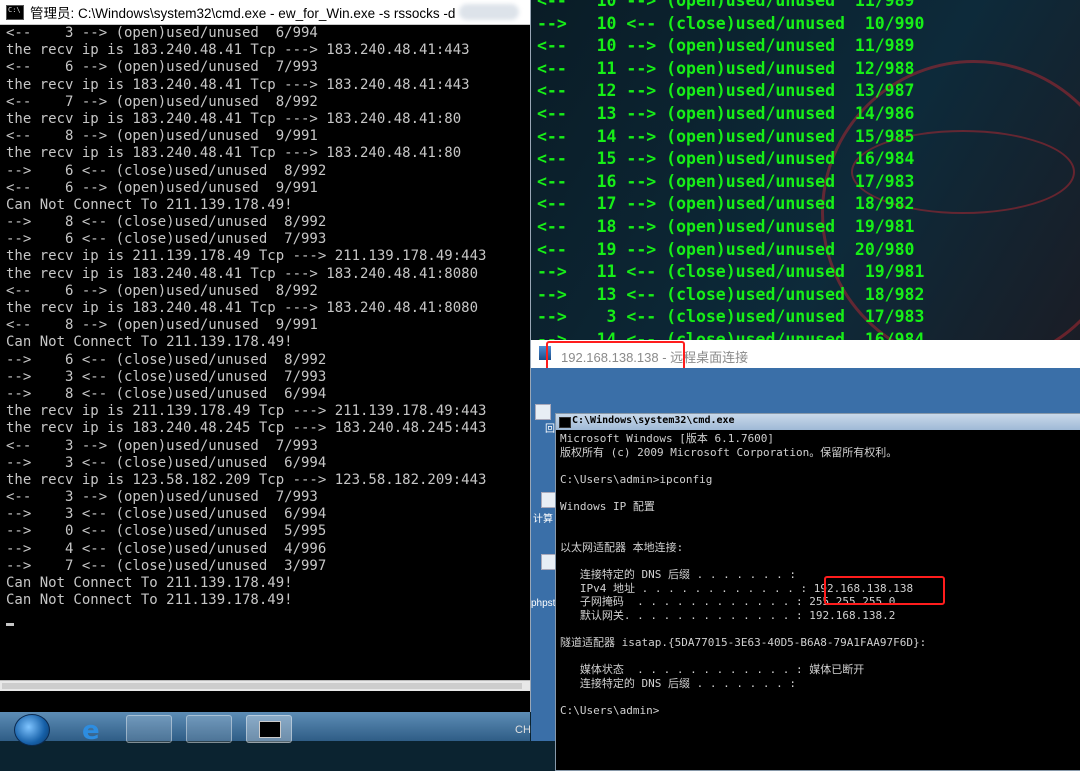  Describe the element at coordinates (731, 334) in the screenshot. I see `console-line: --> 14 <-- (close)used/unused 16/984` at that location.